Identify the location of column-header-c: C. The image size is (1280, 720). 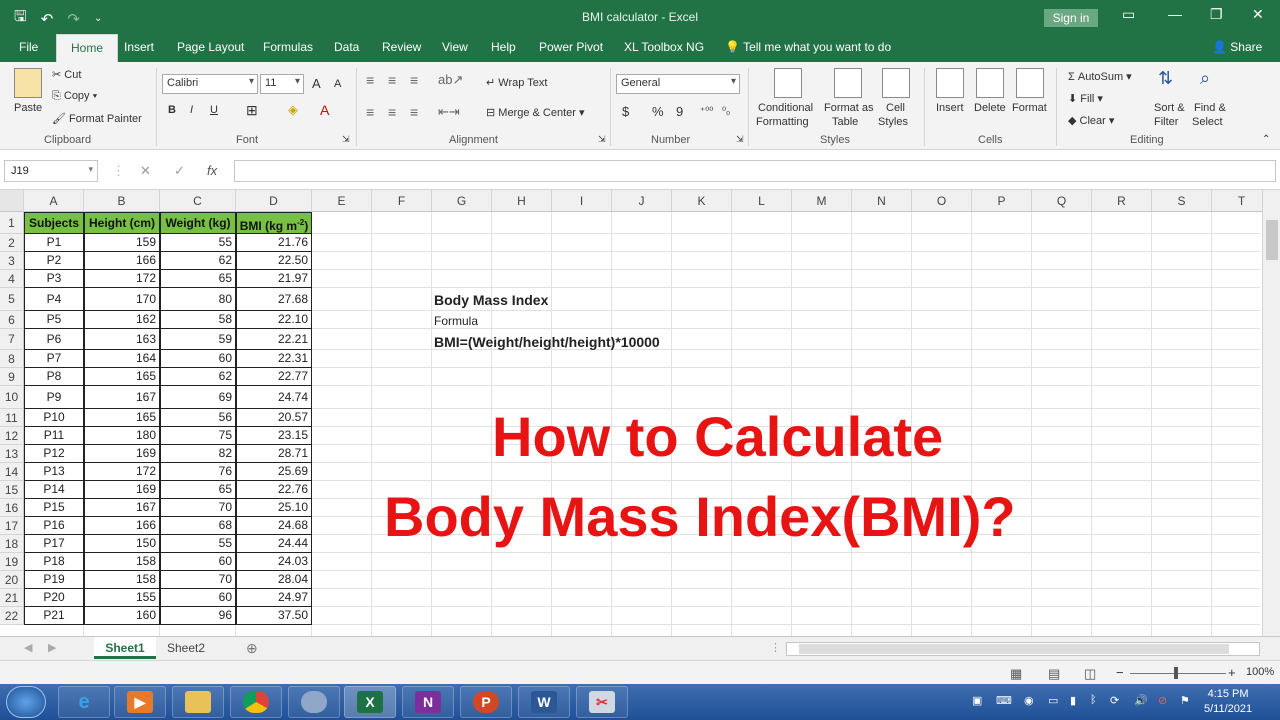
(198, 201).